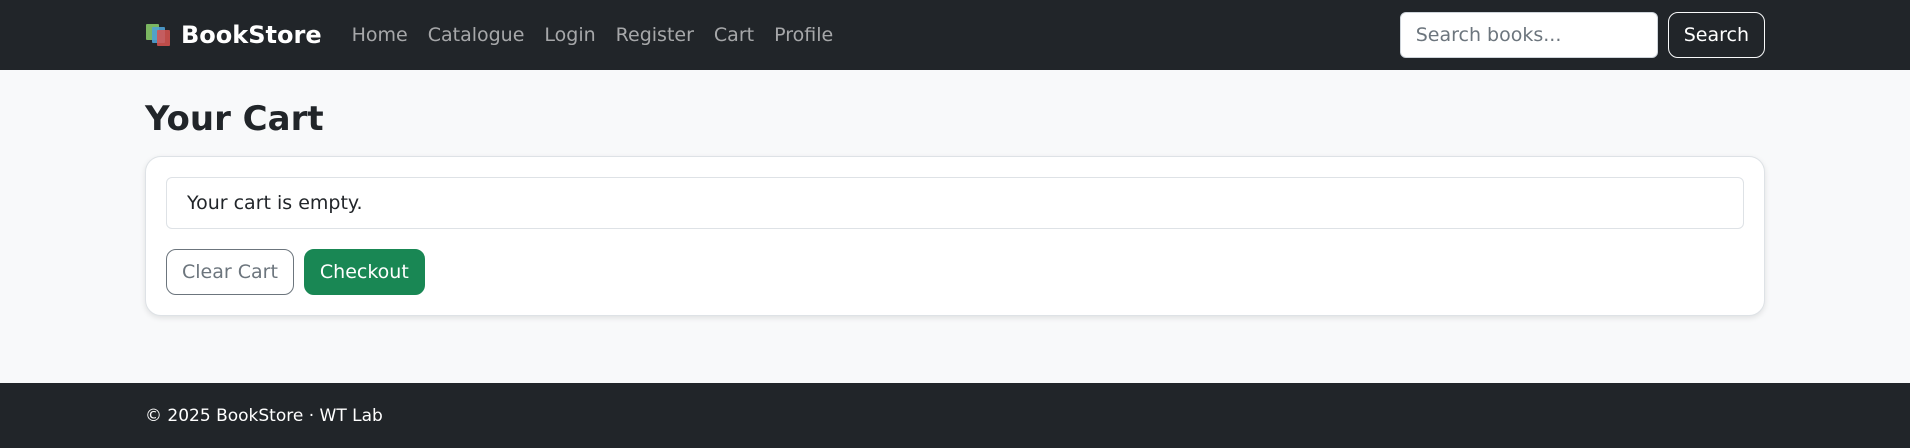  I want to click on empty-cart-message: Your cart is empty., so click(955, 203).